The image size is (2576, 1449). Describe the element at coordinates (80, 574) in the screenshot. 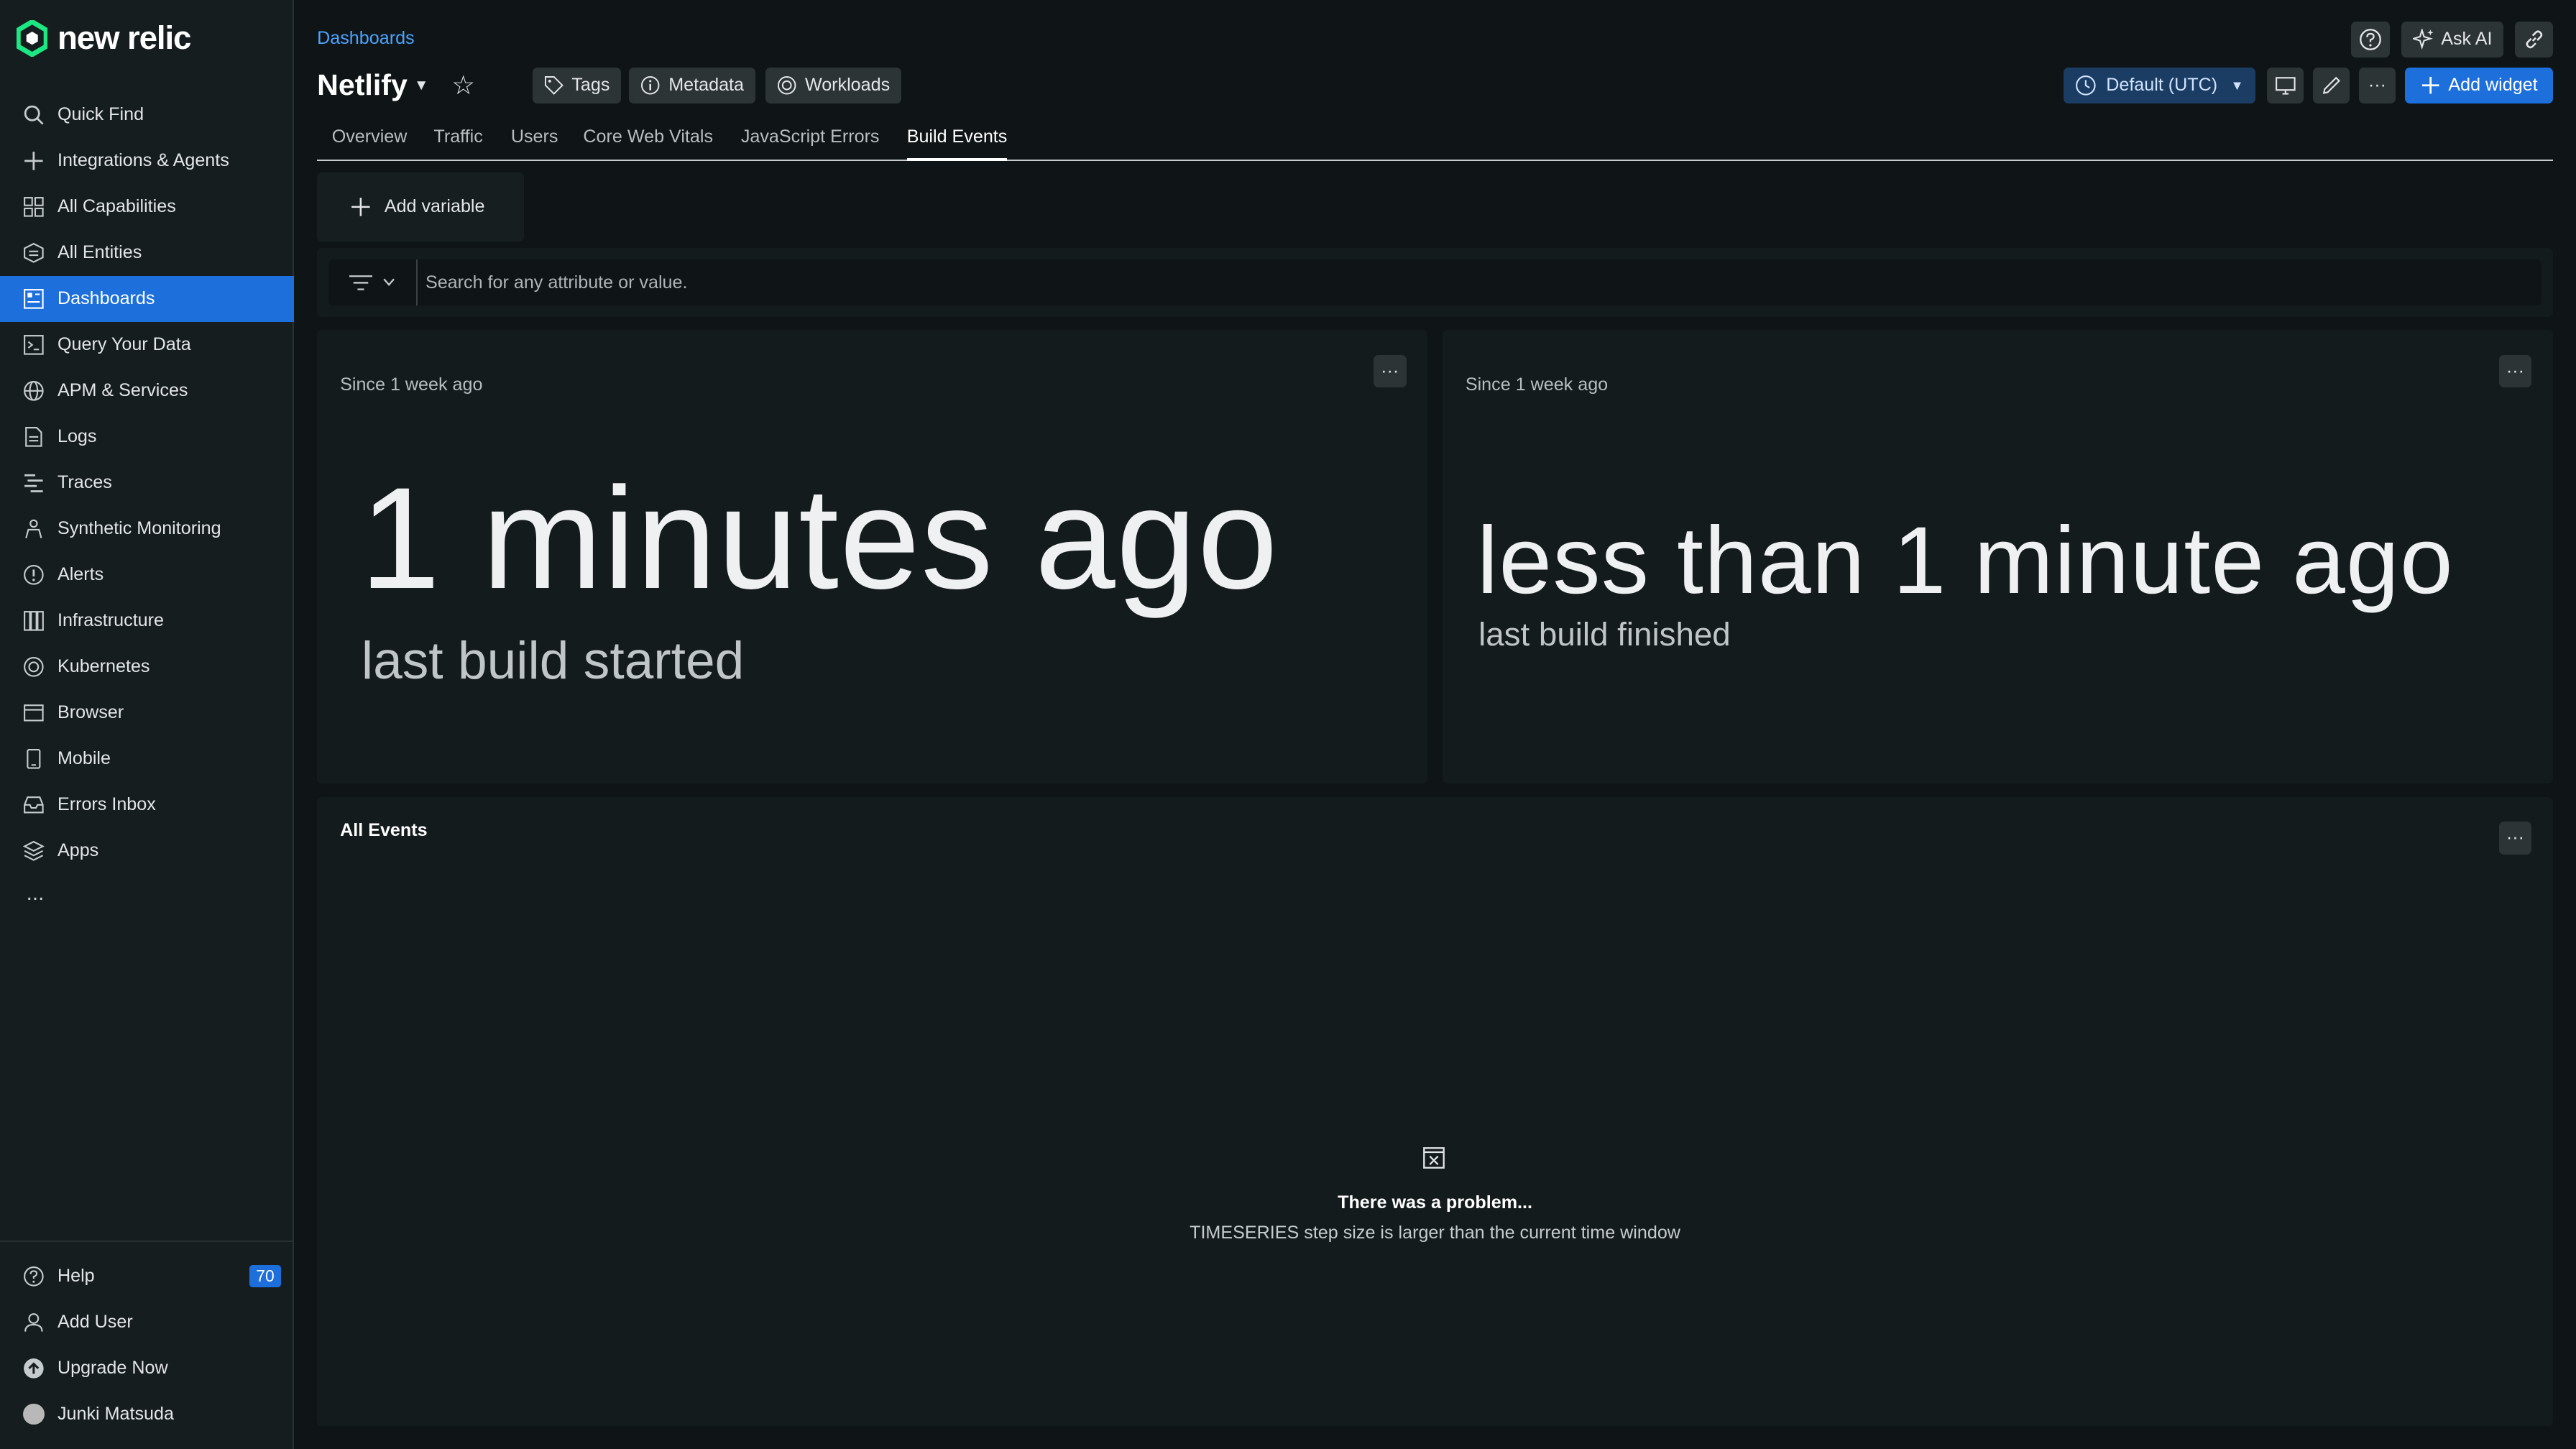

I see `sidebar-item-label: Alerts` at that location.